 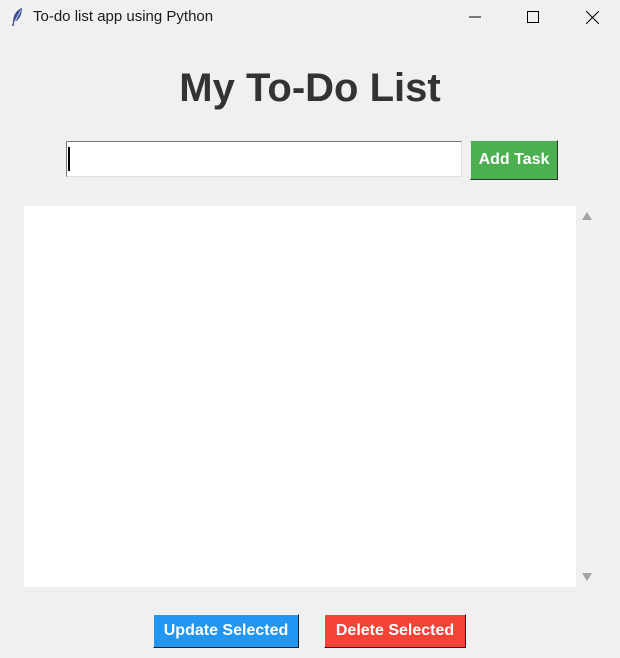 I want to click on update-selected-button: Update Selected, so click(x=226, y=631).